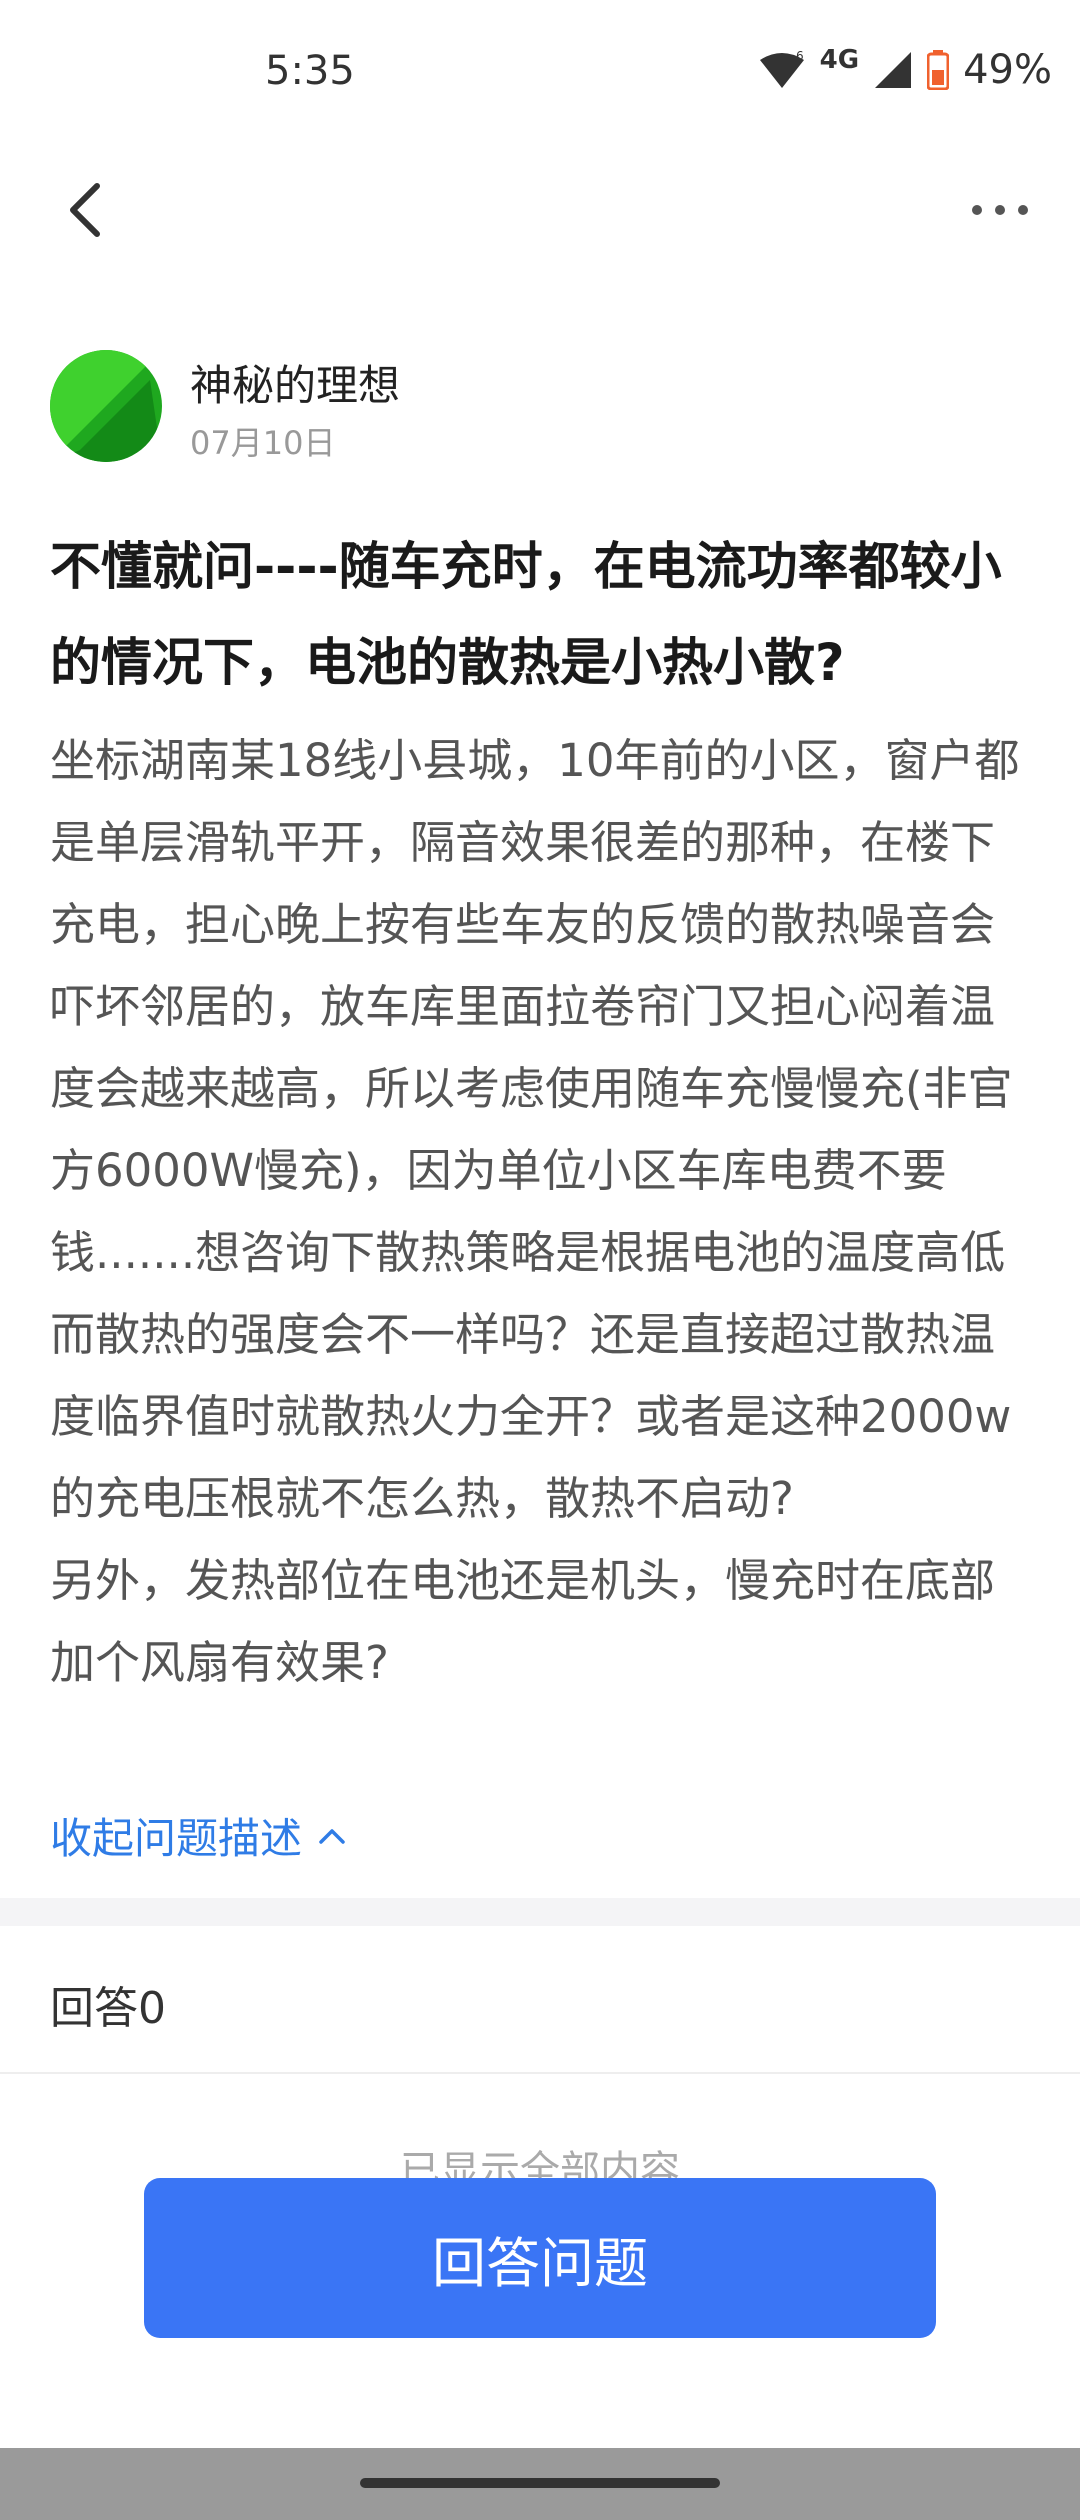 Image resolution: width=1080 pixels, height=2520 pixels. What do you see at coordinates (176, 1838) in the screenshot?
I see `collapse-description-label: 收起问题描述` at bounding box center [176, 1838].